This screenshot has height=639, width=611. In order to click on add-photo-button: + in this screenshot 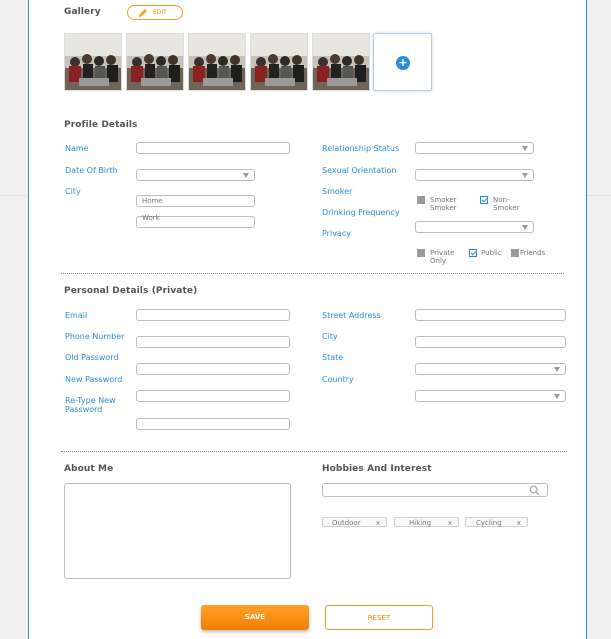, I will do `click(402, 62)`.